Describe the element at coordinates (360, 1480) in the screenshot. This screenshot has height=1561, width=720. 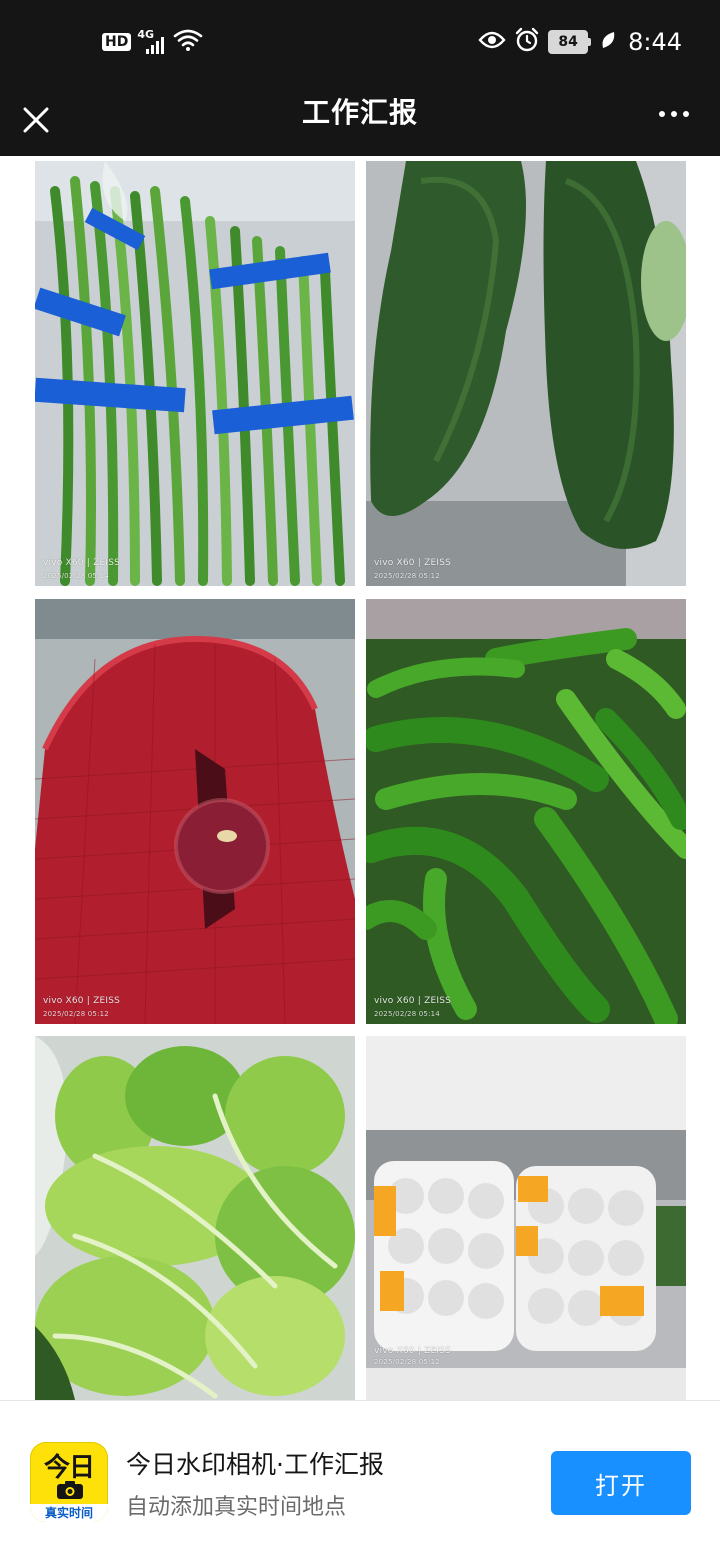
I see `app-download-banner: 今日 真实时间 今日水印相机·工作汇报 自动添加真实时间地点 打开` at that location.